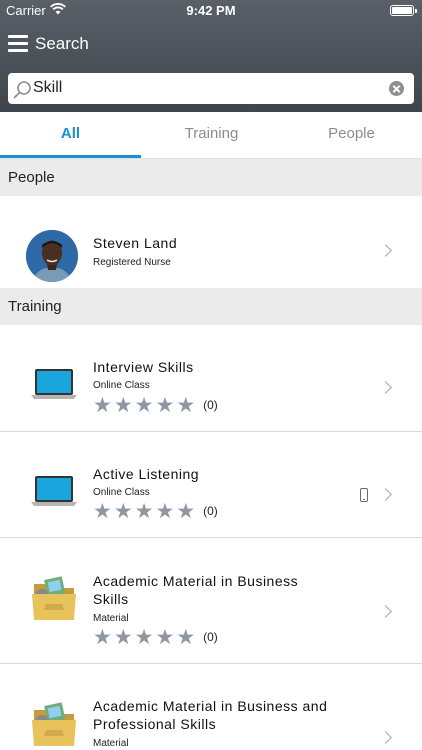 This screenshot has height=750, width=422. What do you see at coordinates (211, 378) in the screenshot?
I see `training-row: Interview Skills Online Class ★ ★ ★ ★ ★ (0)` at bounding box center [211, 378].